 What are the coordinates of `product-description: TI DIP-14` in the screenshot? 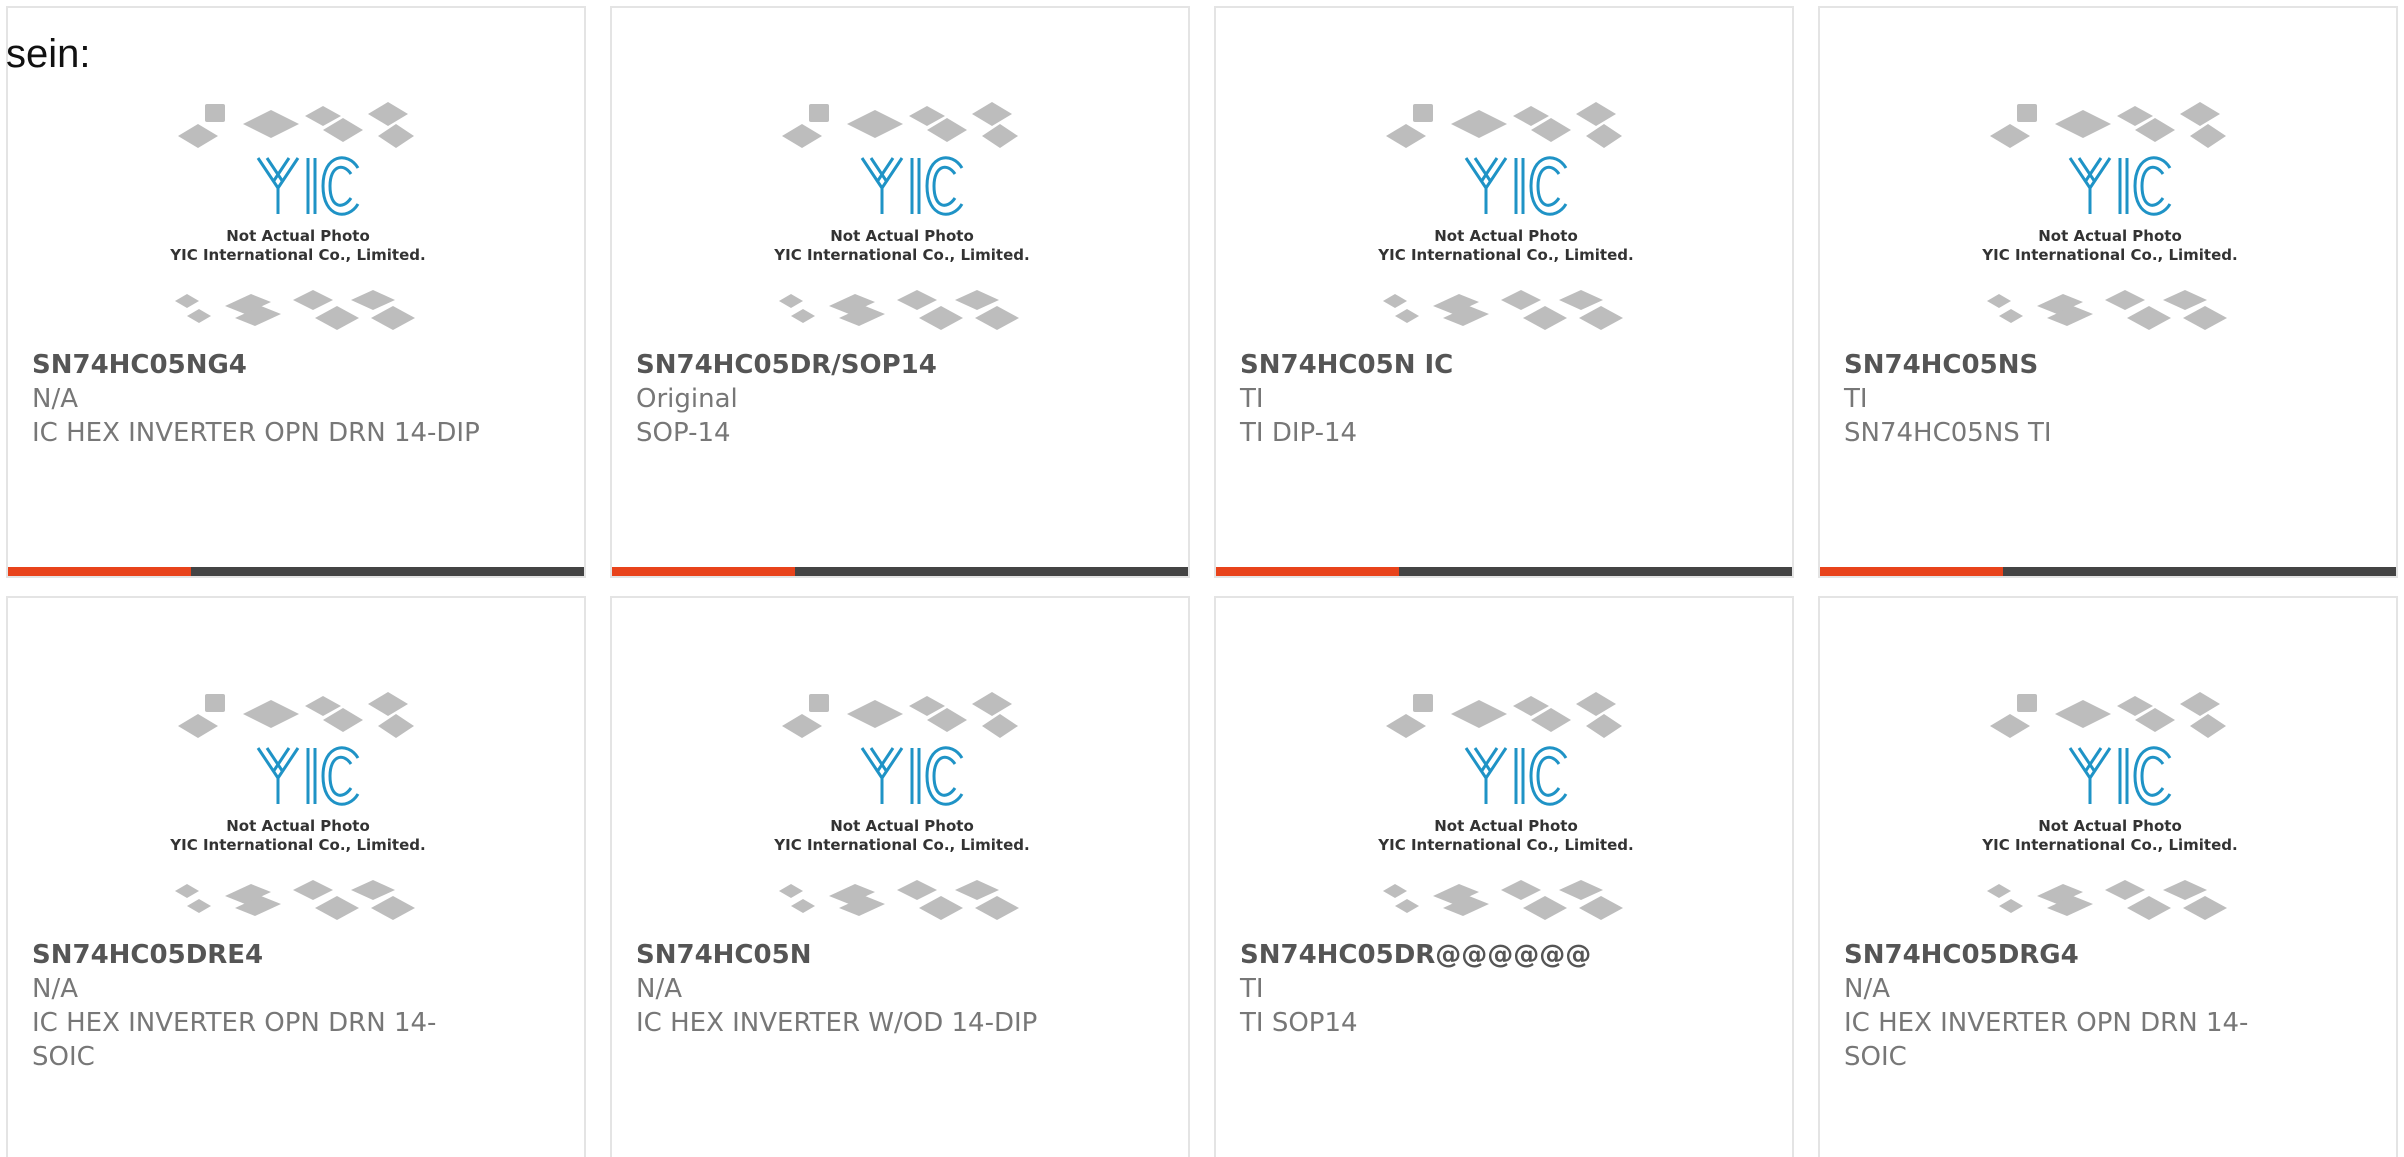 It's located at (1299, 433).